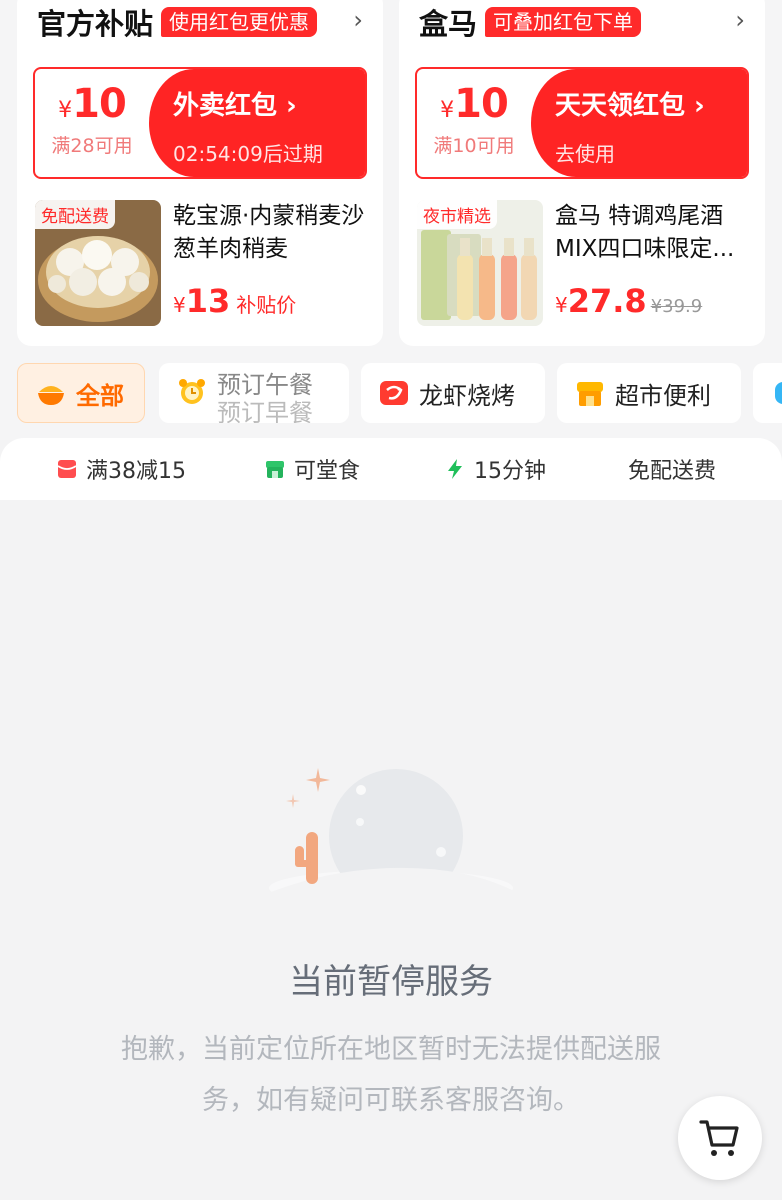 The image size is (782, 1200). What do you see at coordinates (457, 214) in the screenshot?
I see `product-badge: 夜市精选` at bounding box center [457, 214].